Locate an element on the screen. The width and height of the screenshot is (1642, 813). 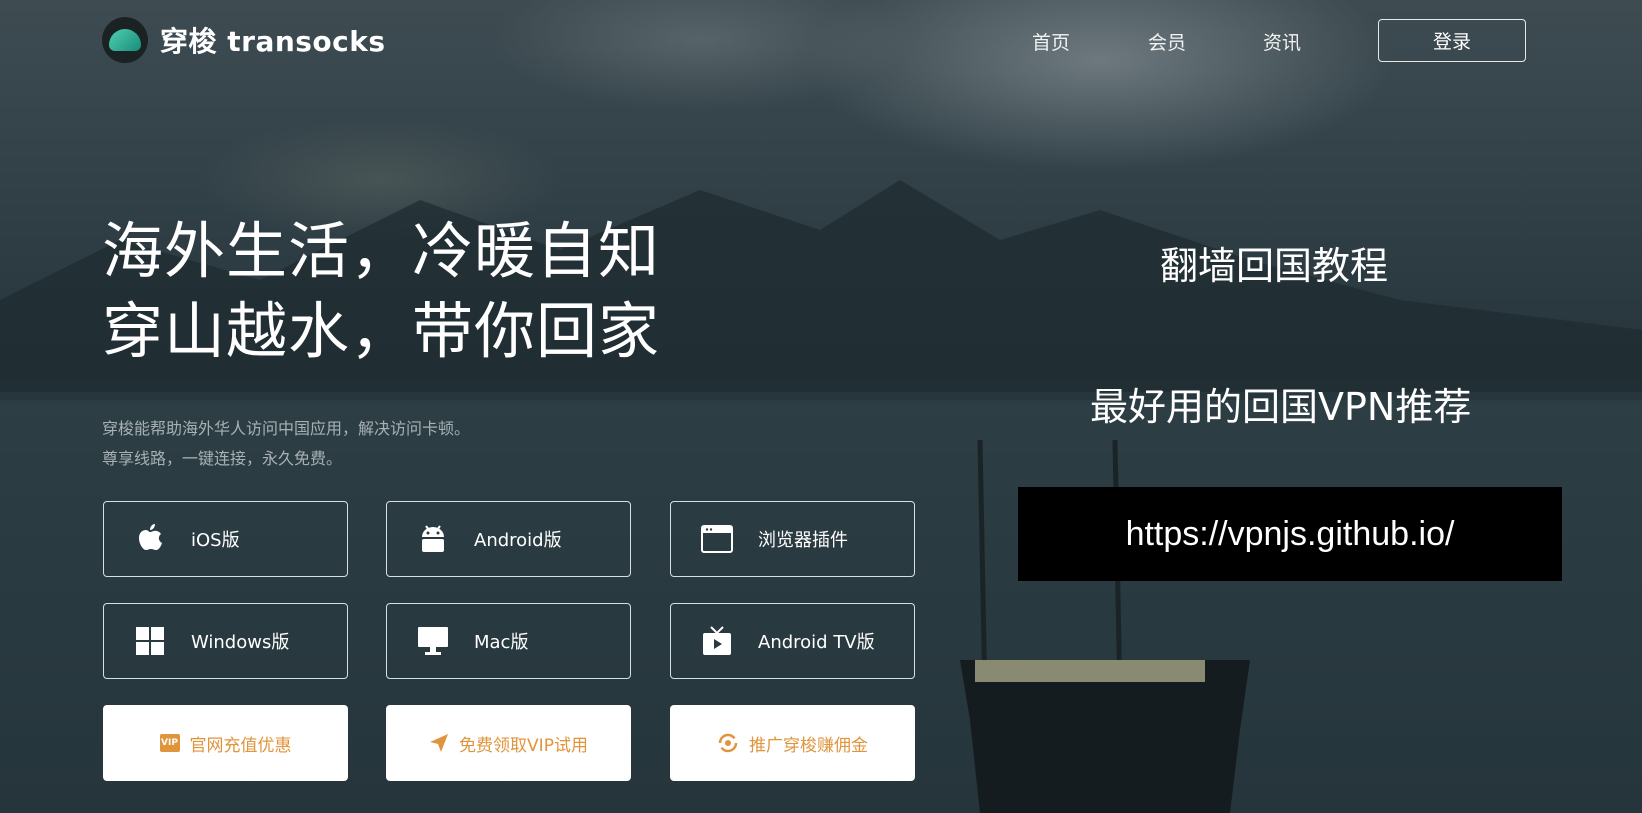
overlay-title-vpn: 最好用的回国VPN推荐 is located at coordinates (1281, 407).